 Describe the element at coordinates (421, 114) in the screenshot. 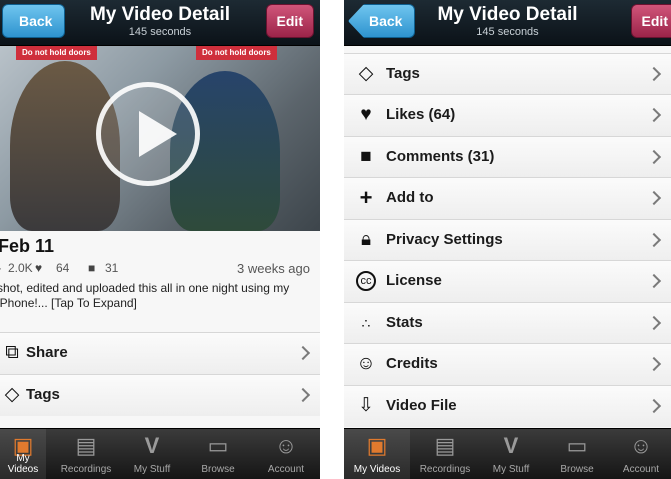

I see `row-label: Likes (64)` at that location.